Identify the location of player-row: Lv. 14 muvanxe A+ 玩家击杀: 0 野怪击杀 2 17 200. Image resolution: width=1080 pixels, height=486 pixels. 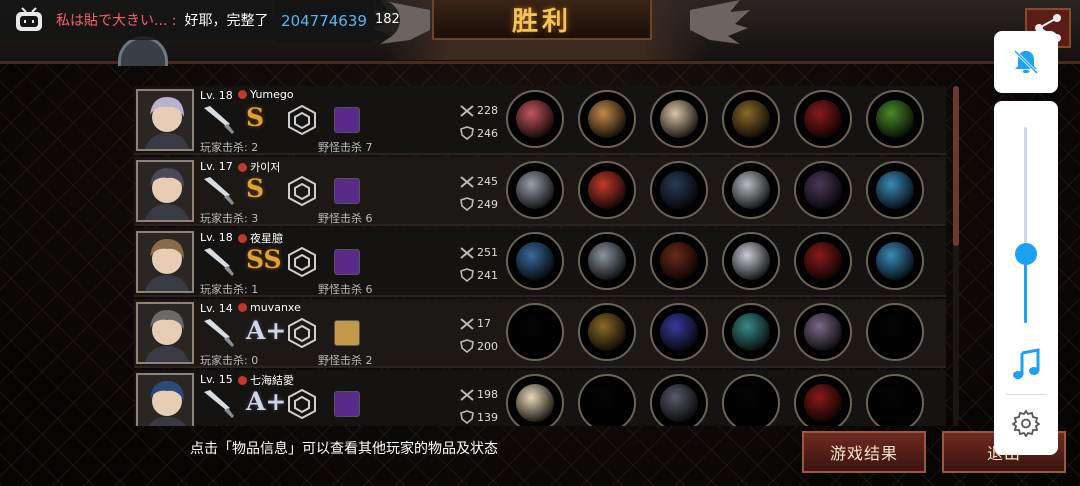
(540, 333).